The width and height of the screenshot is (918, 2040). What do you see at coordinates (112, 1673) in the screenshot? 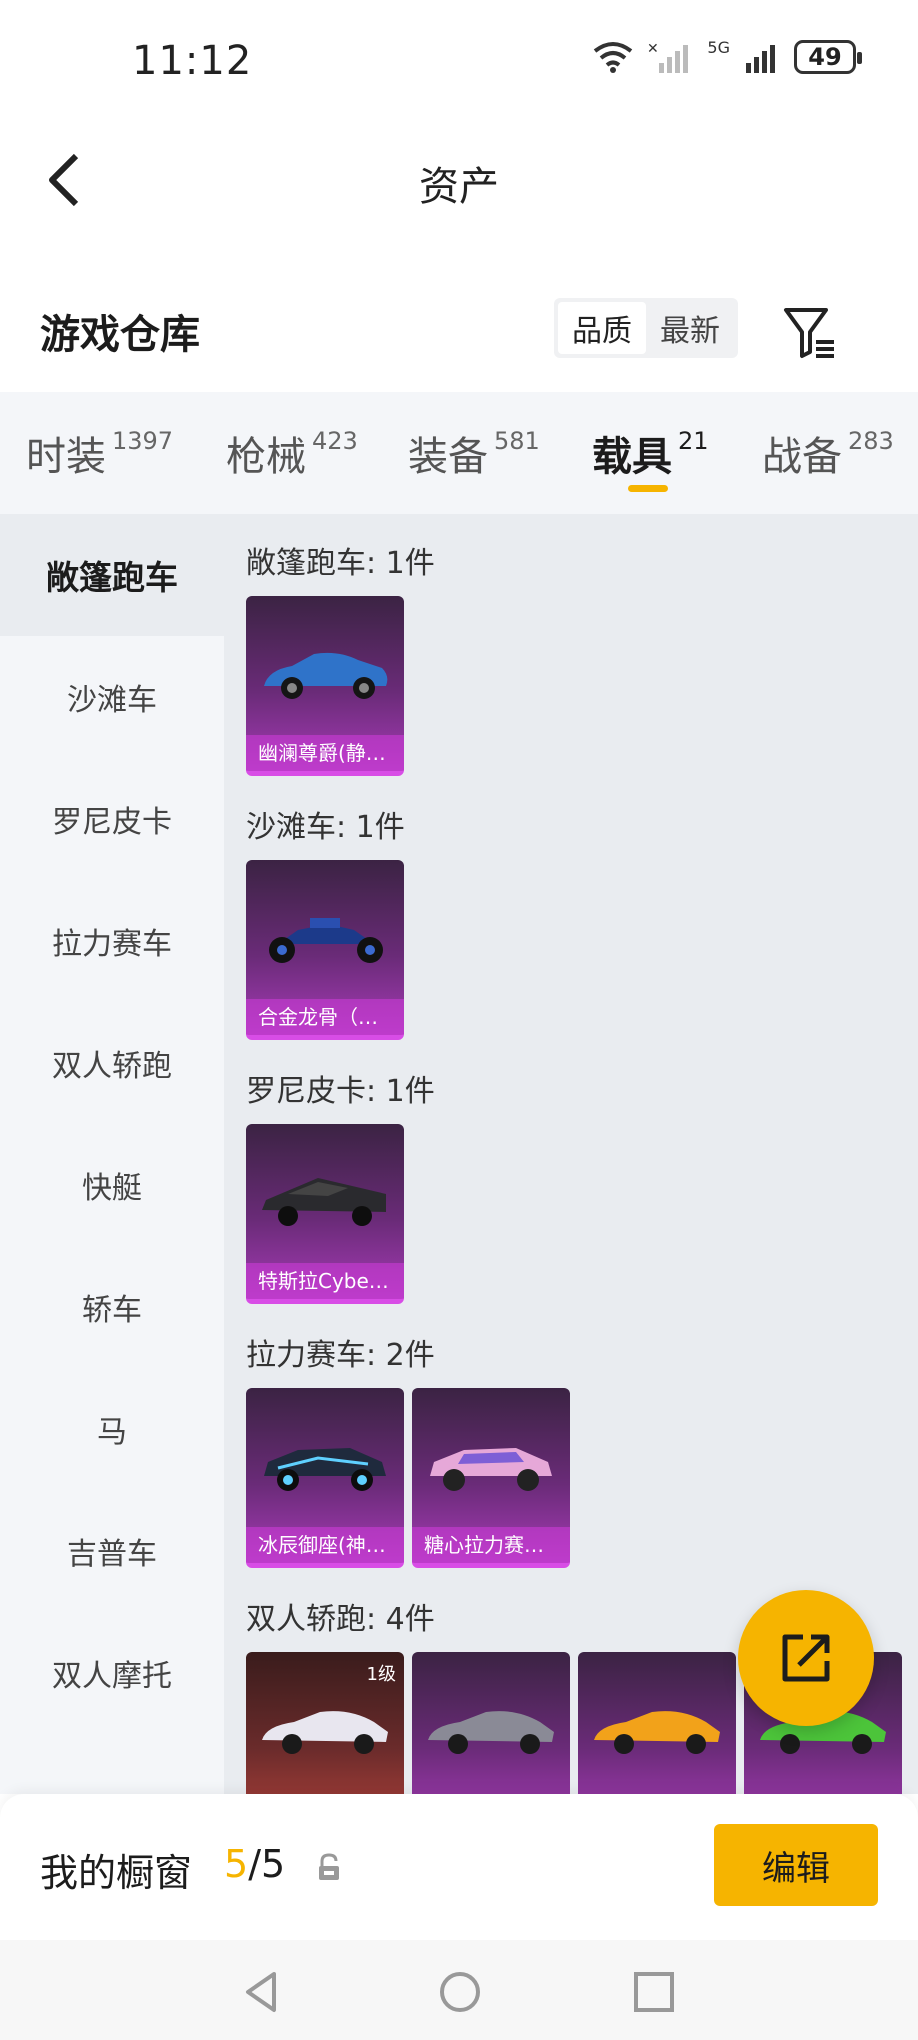
I see `side-item-motorcycle: 双人摩托` at bounding box center [112, 1673].